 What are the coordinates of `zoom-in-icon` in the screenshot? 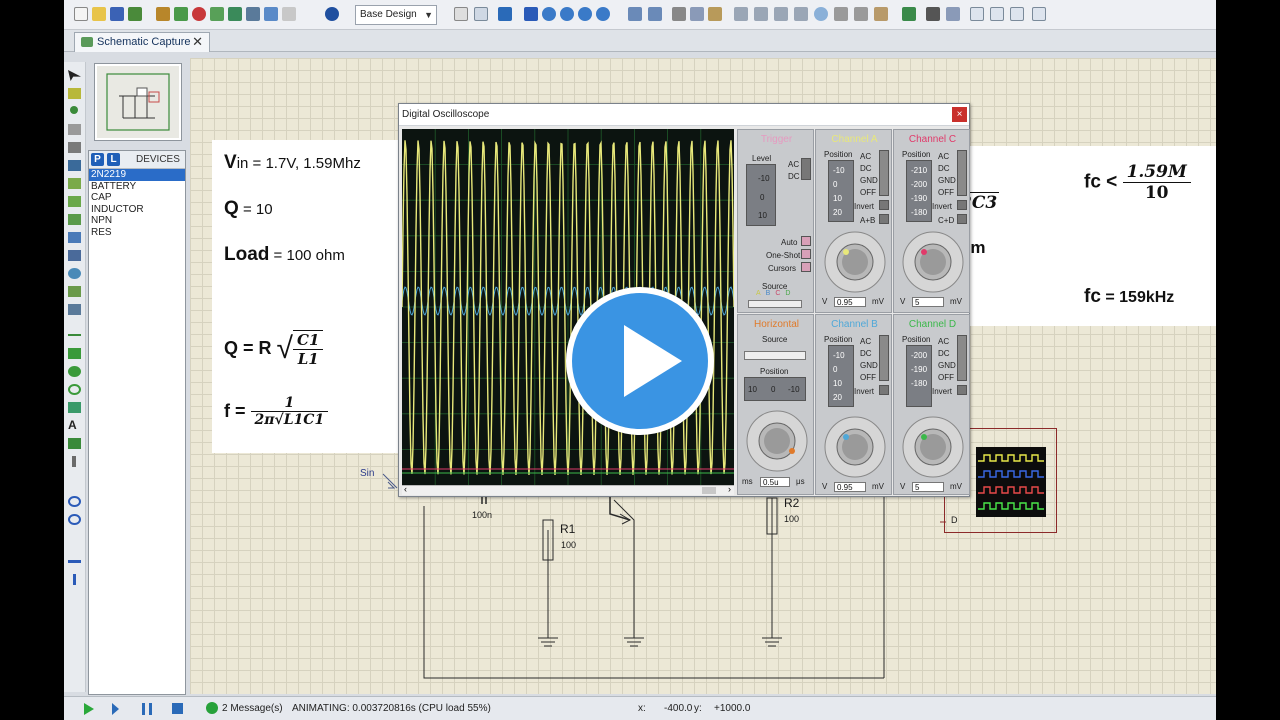 It's located at (549, 14).